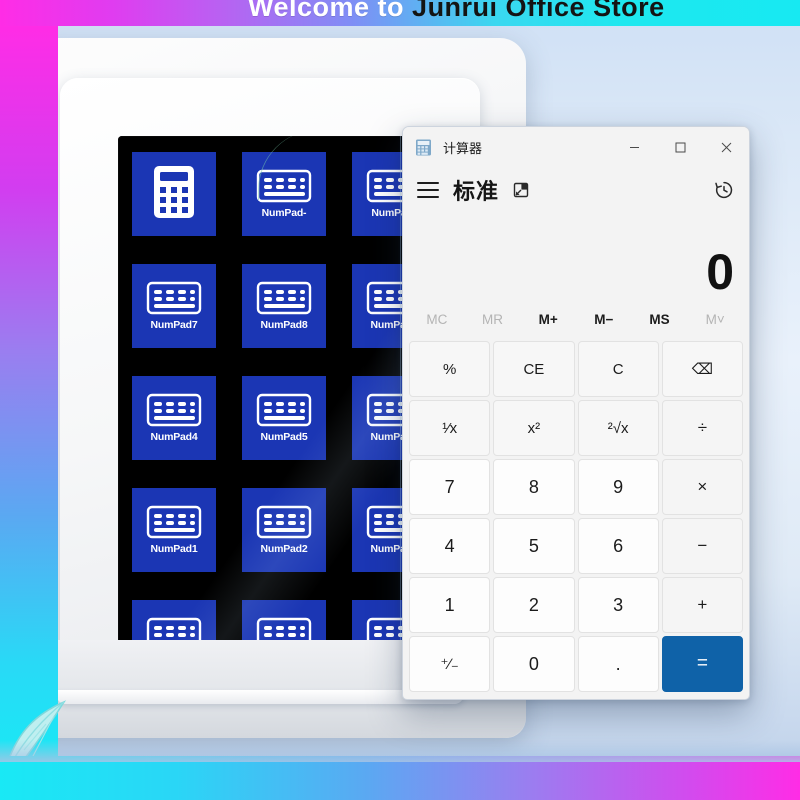  What do you see at coordinates (174, 325) in the screenshot?
I see `key-tile-label: NumPad7` at bounding box center [174, 325].